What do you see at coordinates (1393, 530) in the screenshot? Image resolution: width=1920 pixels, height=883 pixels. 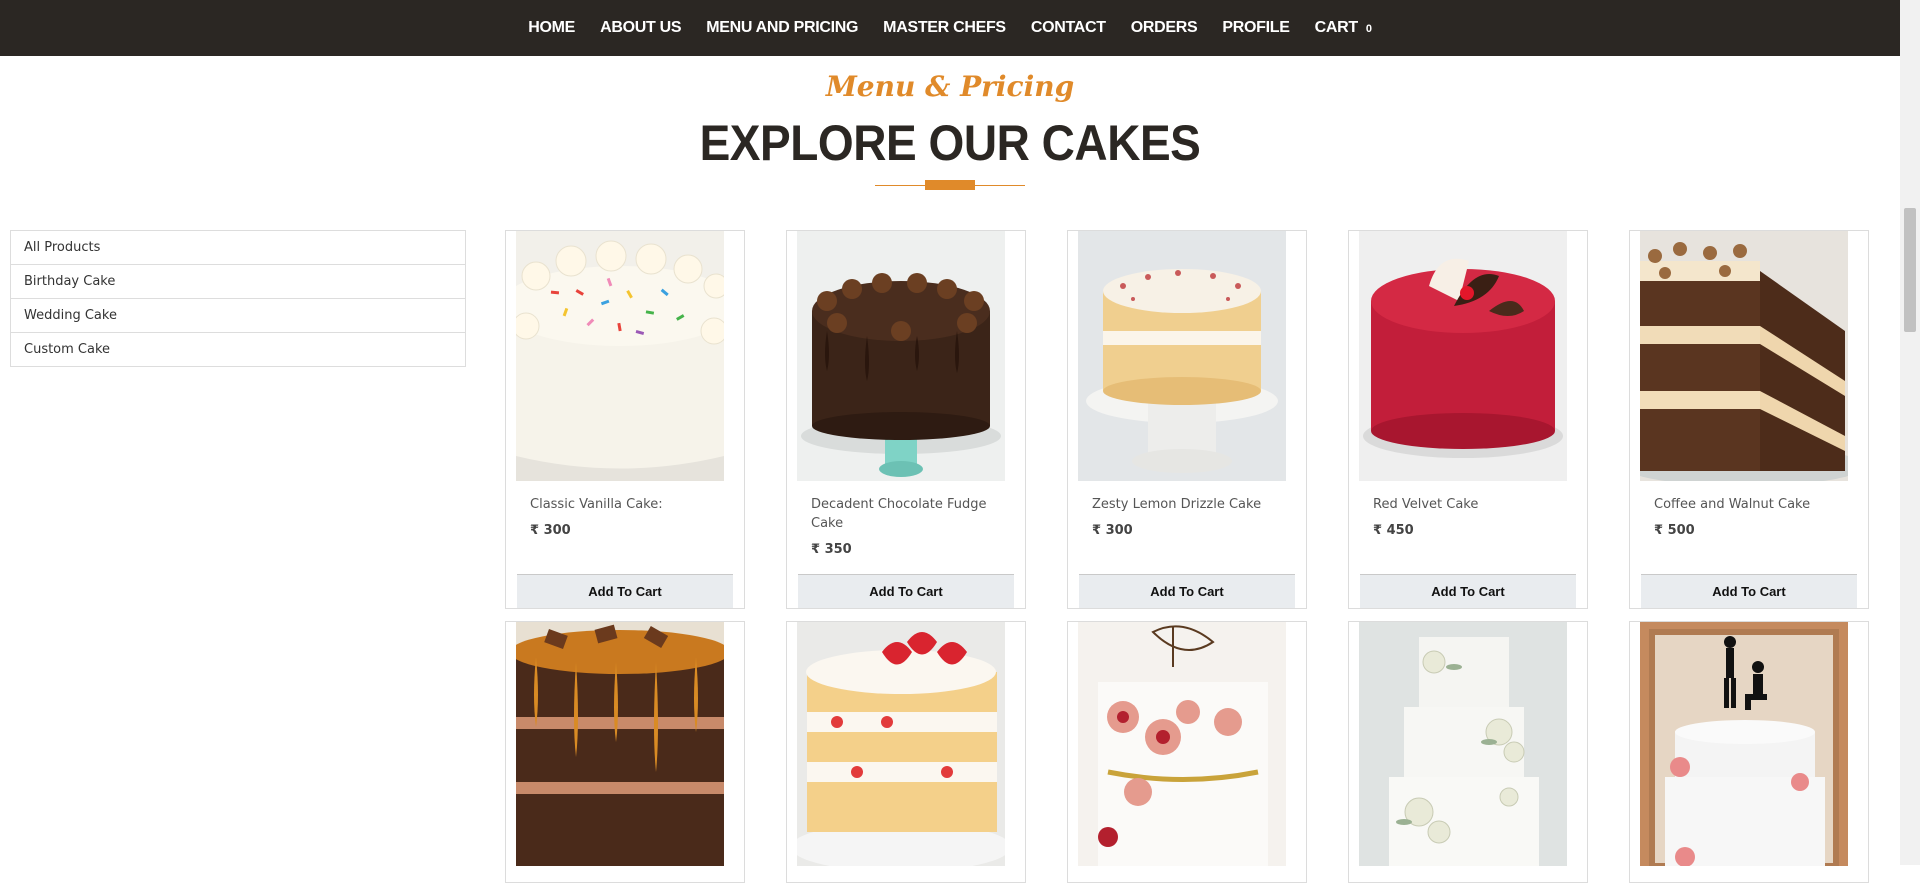 I see `product-price: ₹ 450` at bounding box center [1393, 530].